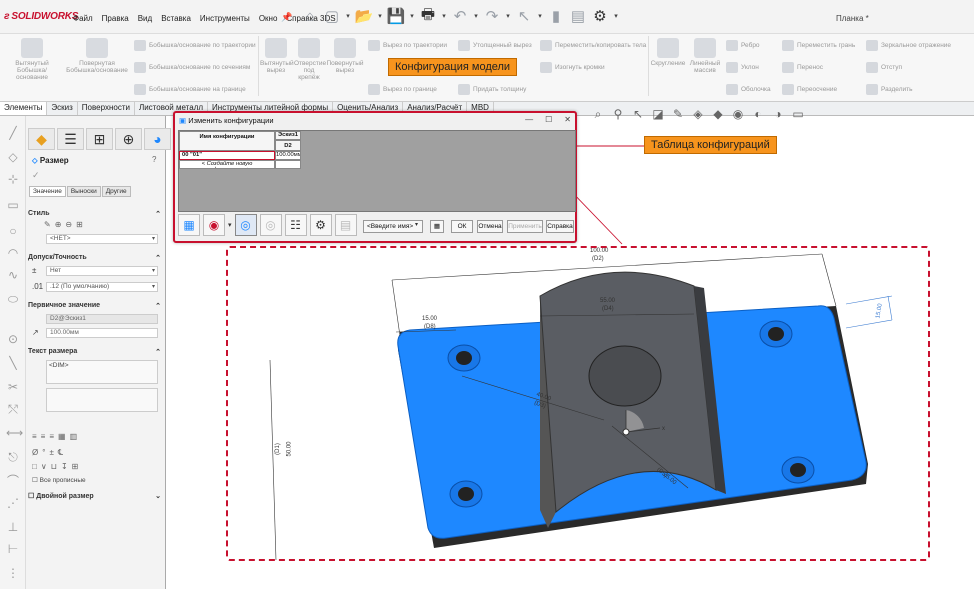  I want to click on extruded-cut-button: Вытянутый вырез, so click(277, 56).